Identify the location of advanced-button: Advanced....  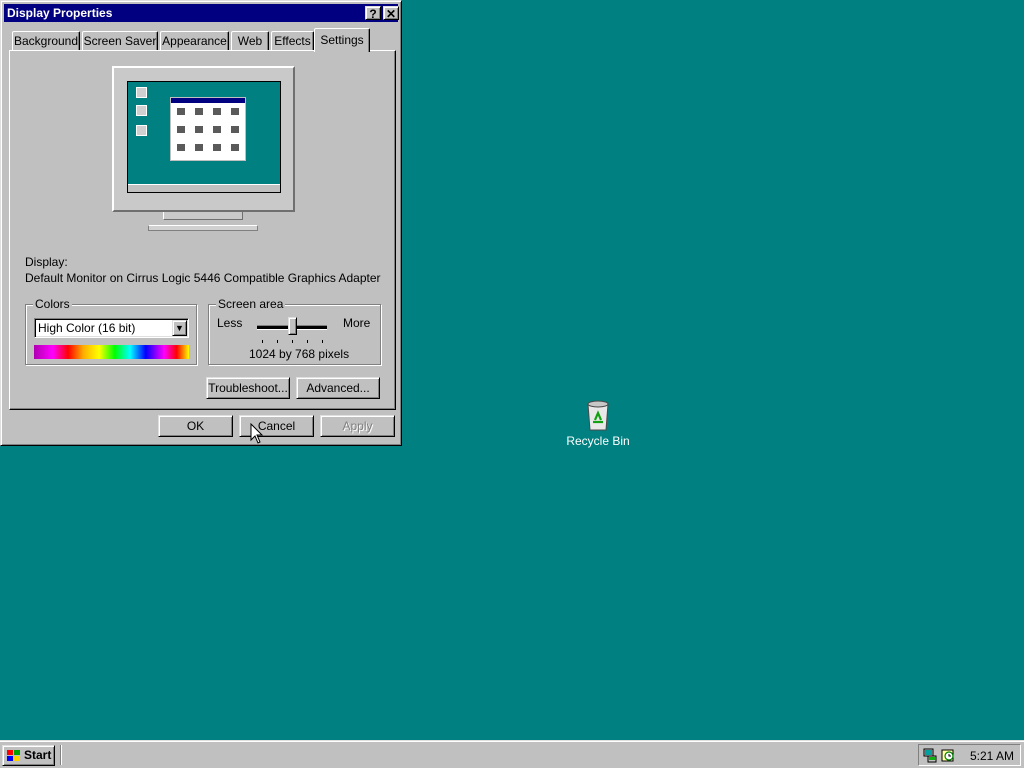
(338, 388).